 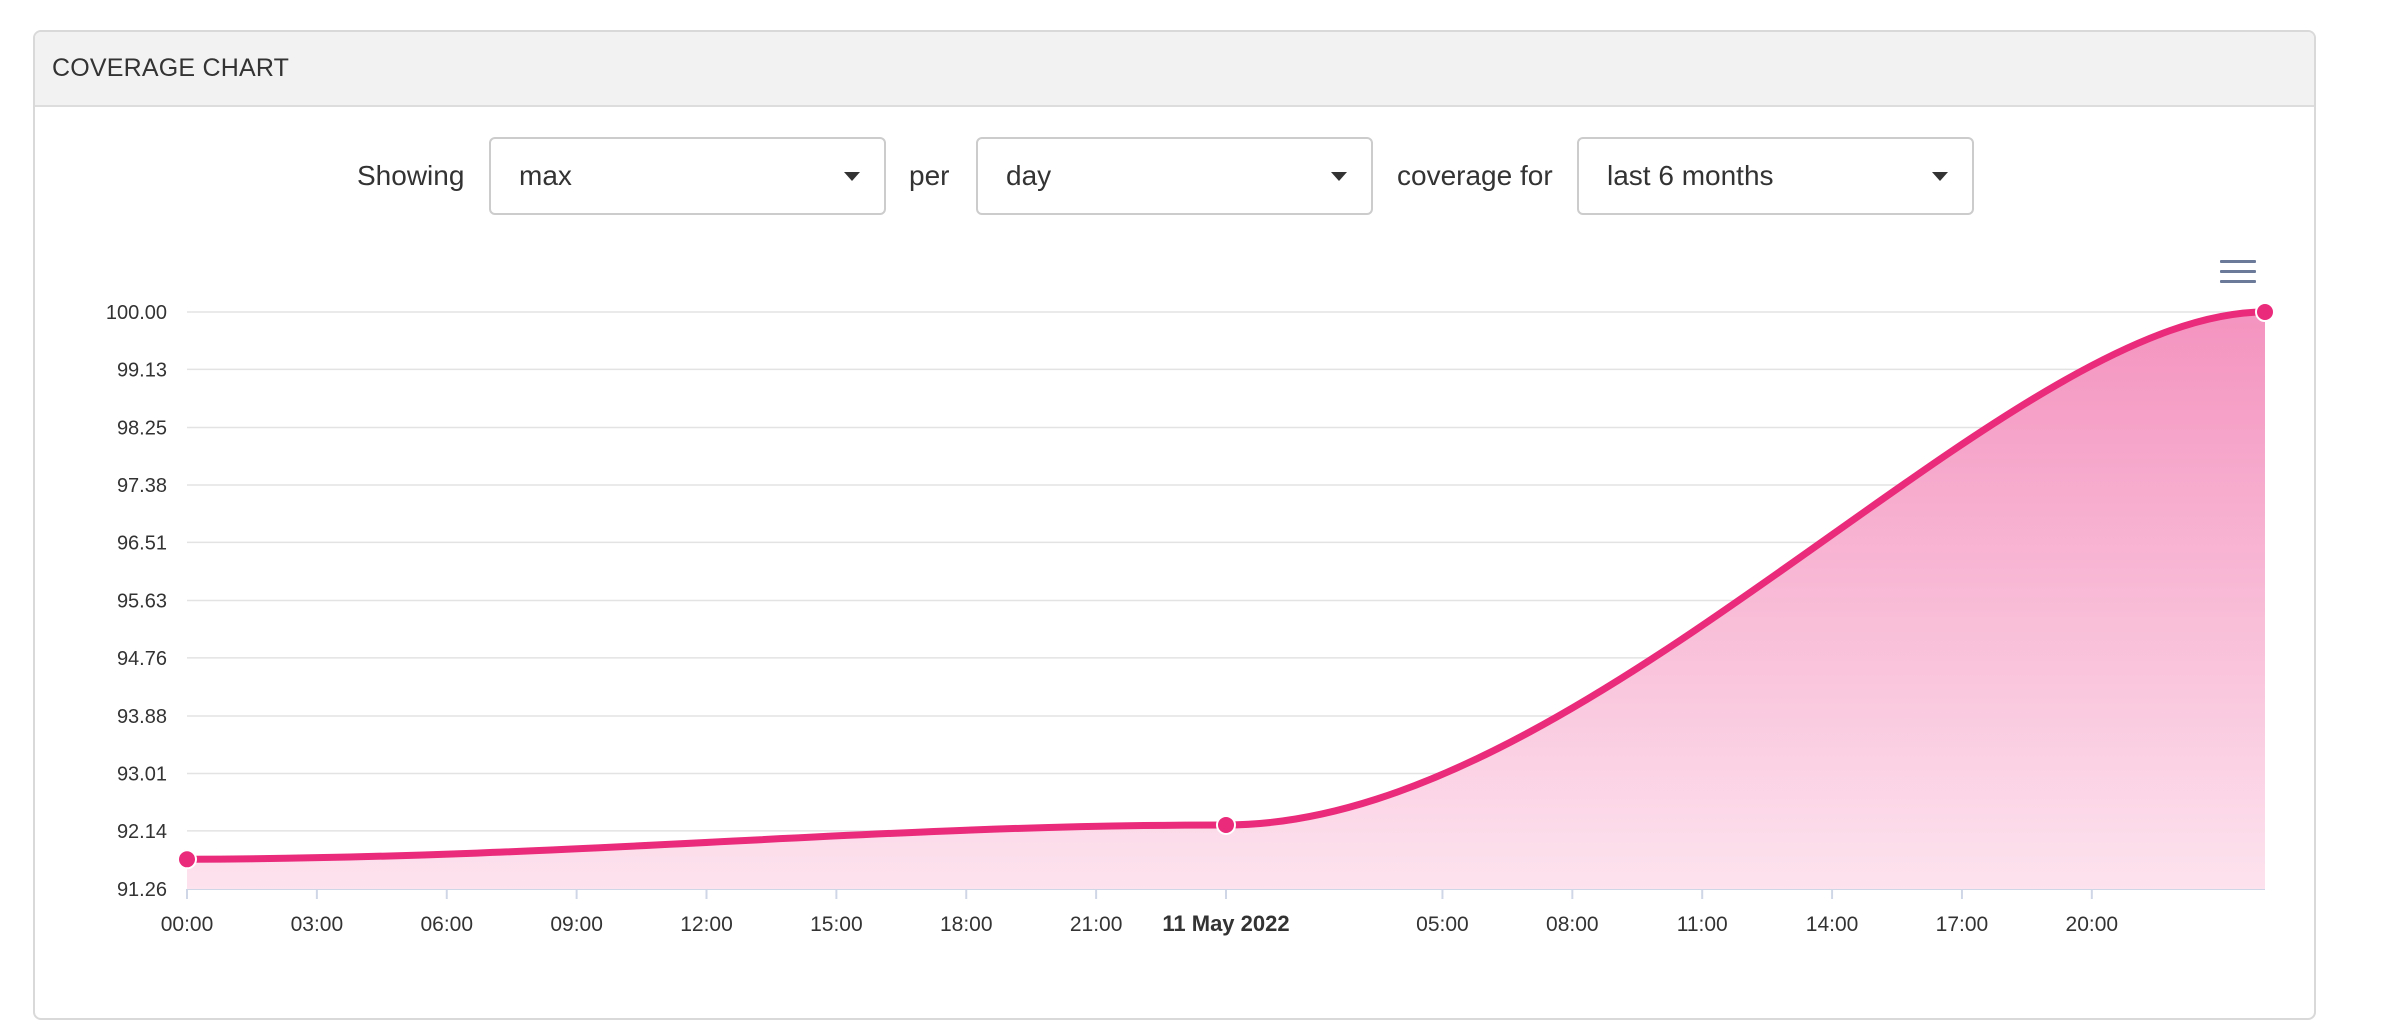 What do you see at coordinates (2092, 924) in the screenshot?
I see `x-tick-label: 20:00` at bounding box center [2092, 924].